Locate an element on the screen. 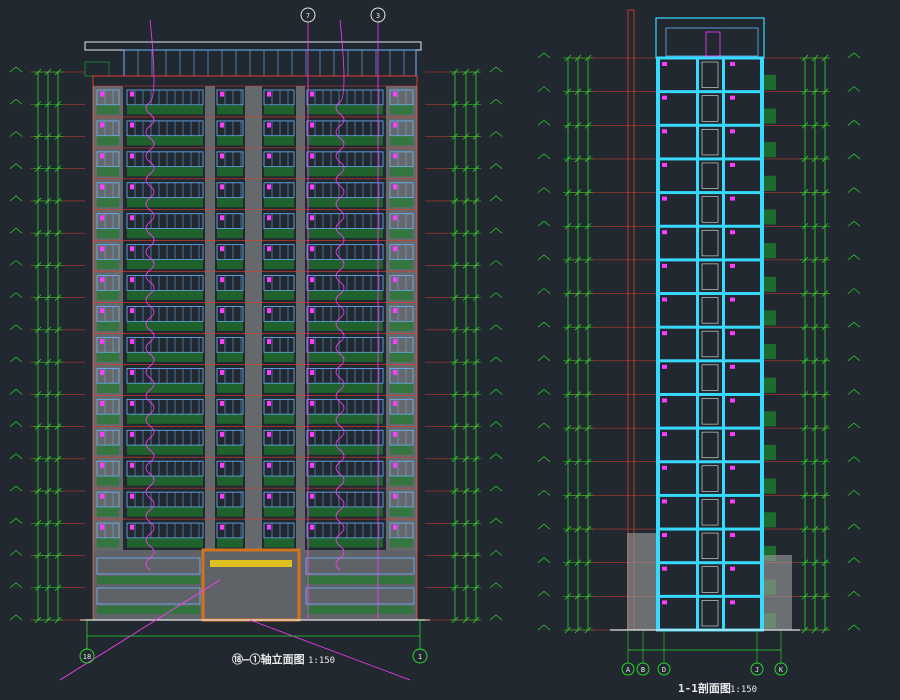 This screenshot has width=900, height=700. section-stair-tower is located at coordinates (710, 38).